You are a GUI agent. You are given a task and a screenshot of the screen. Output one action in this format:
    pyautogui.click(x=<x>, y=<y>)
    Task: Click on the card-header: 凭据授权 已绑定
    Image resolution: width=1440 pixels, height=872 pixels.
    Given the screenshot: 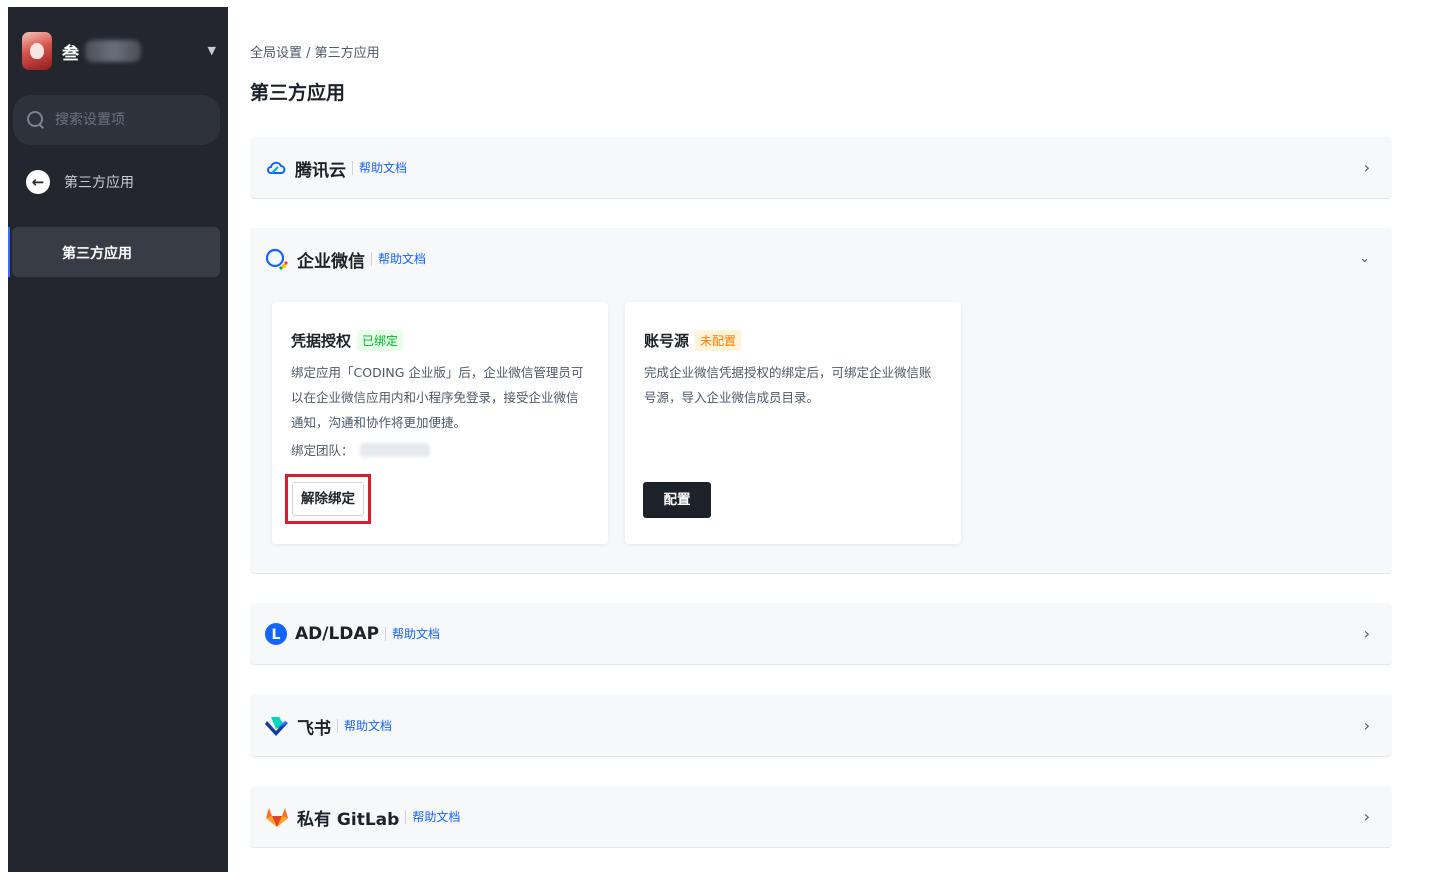 What is the action you would take?
    pyautogui.click(x=439, y=340)
    